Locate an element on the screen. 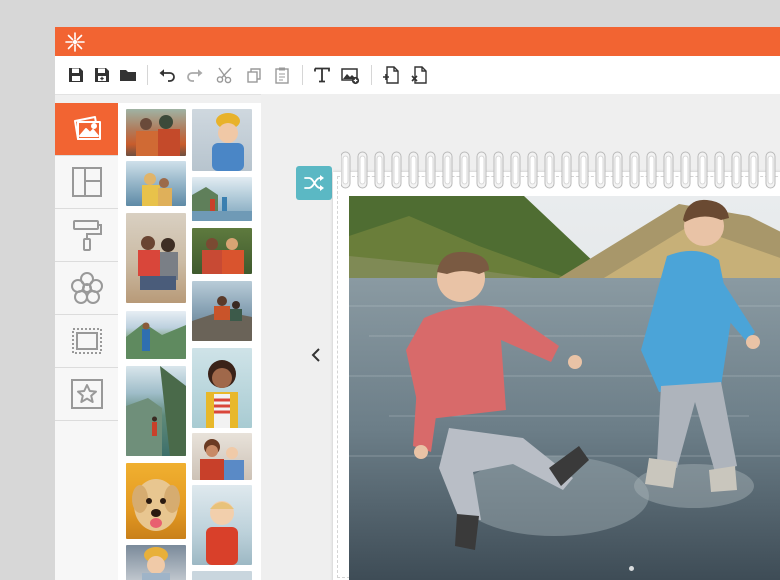  toolbar is located at coordinates (417, 75).